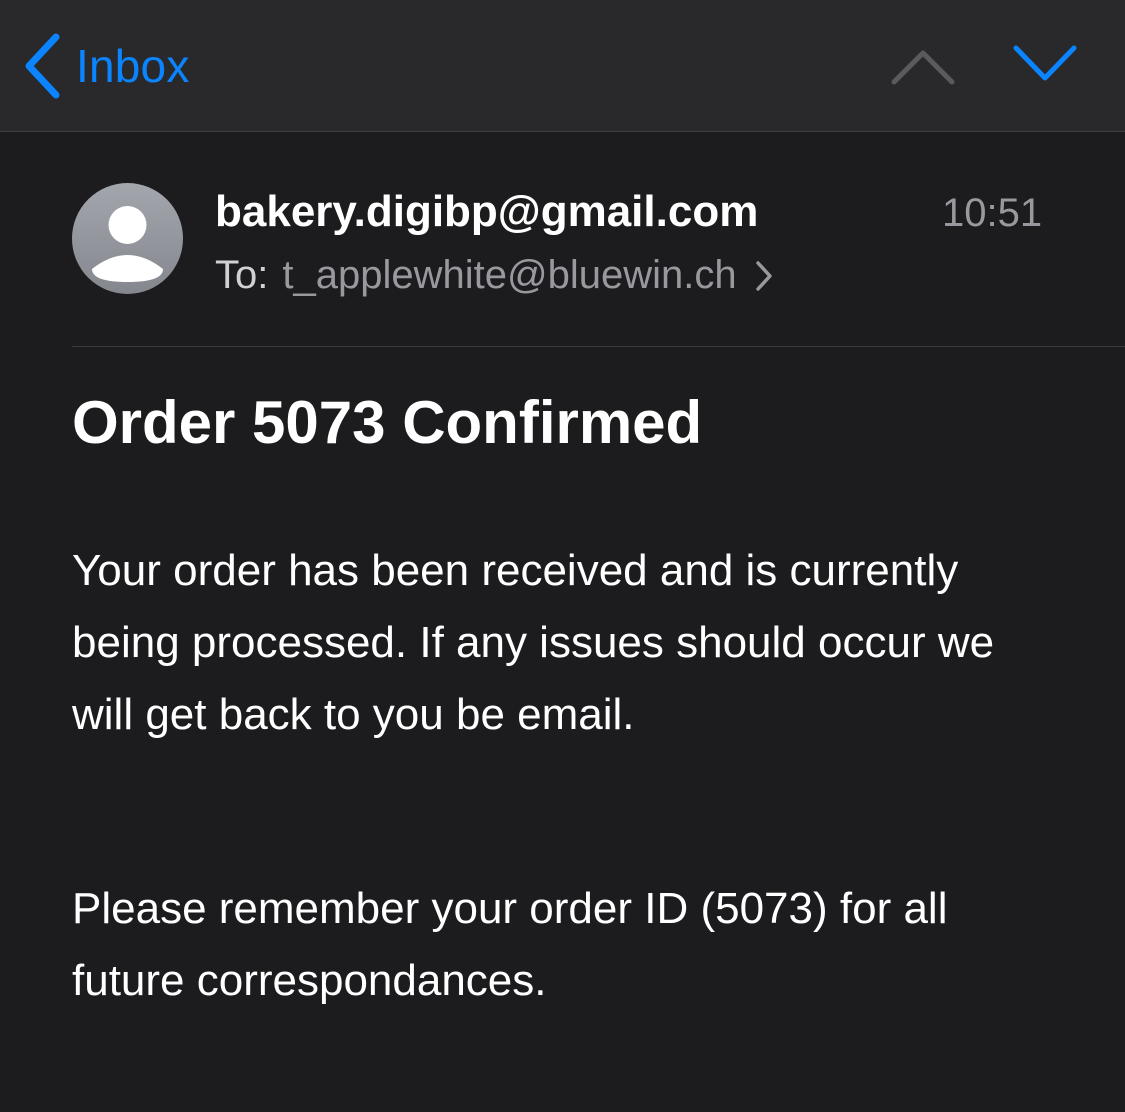  I want to click on person-icon, so click(127, 238).